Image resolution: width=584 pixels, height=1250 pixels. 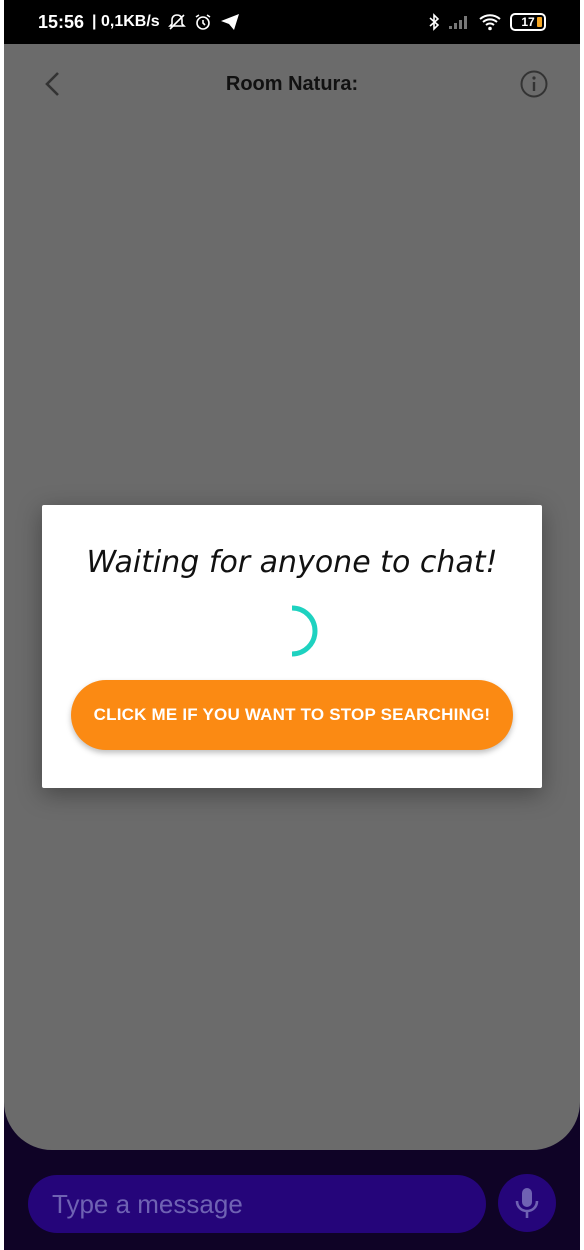 I want to click on message-input-container, so click(x=257, y=1204).